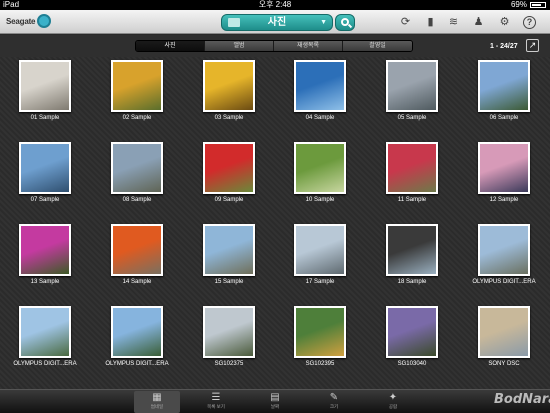  I want to click on status-bar: iPad 오후 2:48 69%, so click(275, 5).